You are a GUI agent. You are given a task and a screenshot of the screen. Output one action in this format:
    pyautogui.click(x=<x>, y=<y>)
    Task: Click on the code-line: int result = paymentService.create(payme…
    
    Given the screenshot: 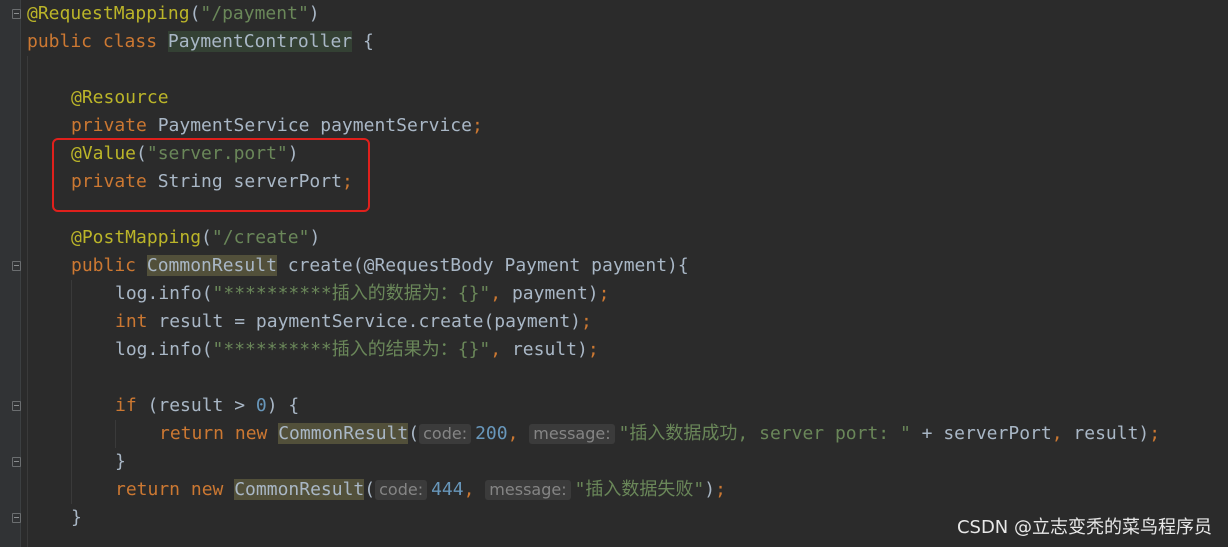 What is the action you would take?
    pyautogui.click(x=353, y=322)
    